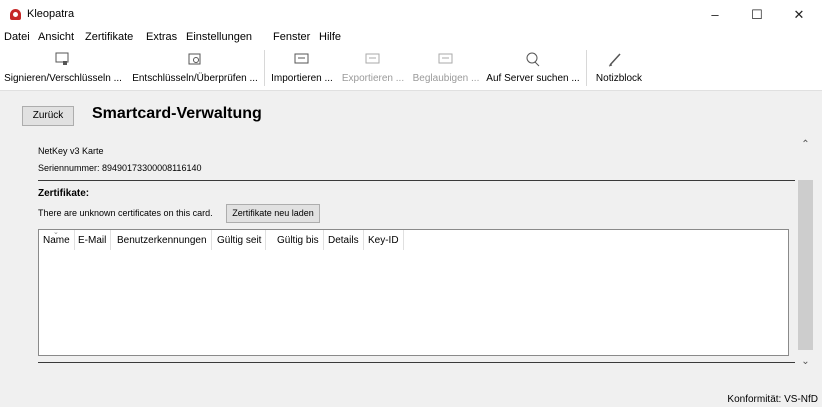 The width and height of the screenshot is (822, 407). I want to click on menu-hilfe: Hilfe, so click(330, 37).